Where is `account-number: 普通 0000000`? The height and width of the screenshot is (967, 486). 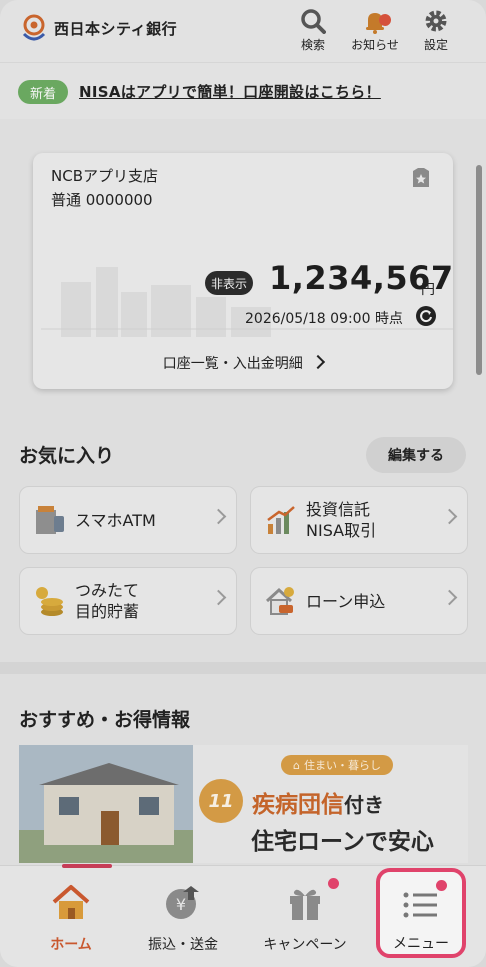
account-number: 普通 0000000 is located at coordinates (102, 200).